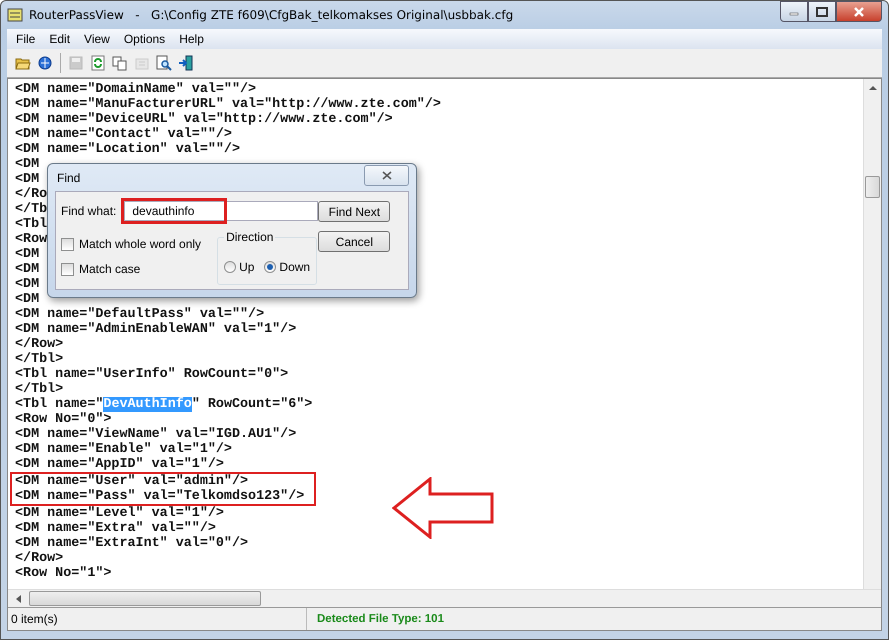 This screenshot has width=889, height=640. Describe the element at coordinates (131, 543) in the screenshot. I see `code-text: <DM name="ExtraInt" val="0"/>` at that location.